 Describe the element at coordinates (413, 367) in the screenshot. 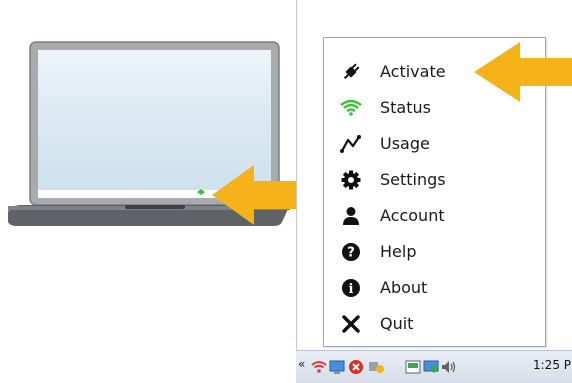

I see `drive-tray-icon` at that location.